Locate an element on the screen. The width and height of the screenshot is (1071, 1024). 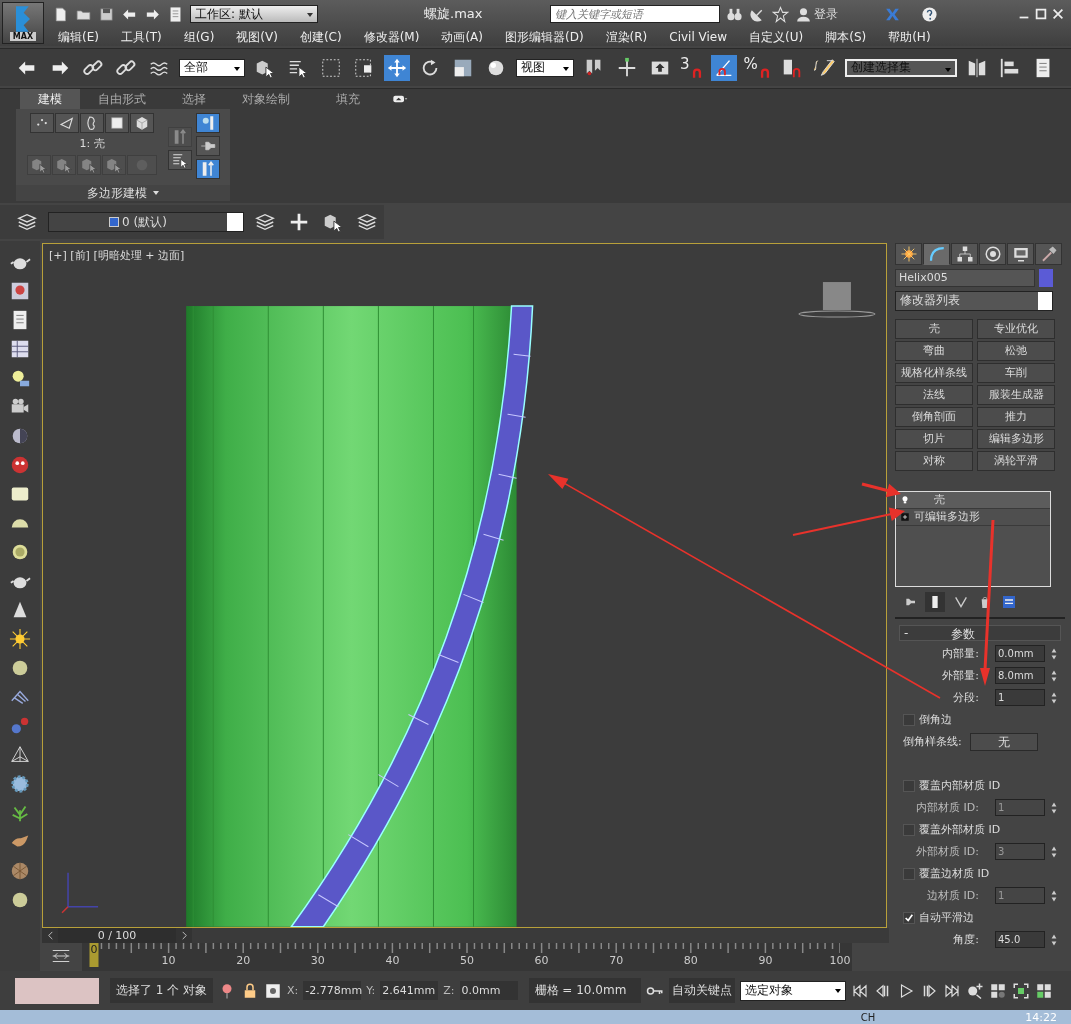
timeline-ruler: 0 10 20 30 40 50 60 70 80 90 100 is located at coordinates (467, 956).